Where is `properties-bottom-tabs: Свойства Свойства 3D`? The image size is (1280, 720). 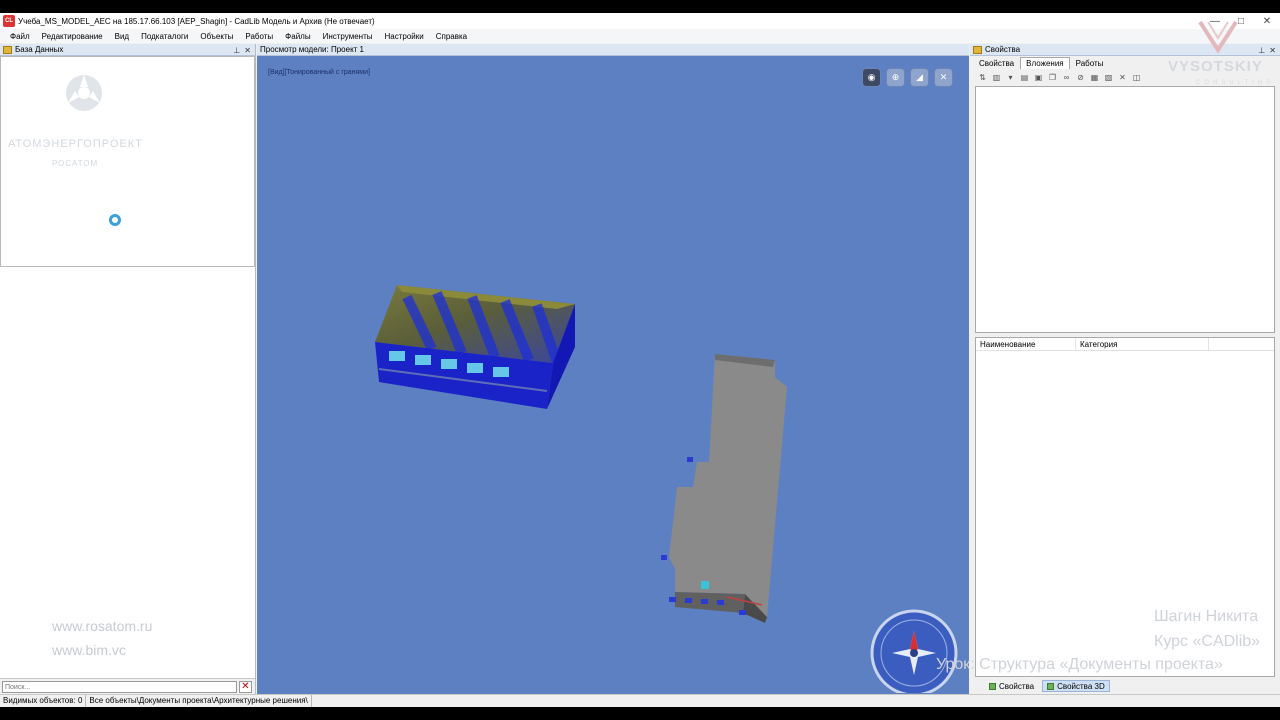
properties-bottom-tabs: Свойства Свойства 3D is located at coordinates (1047, 686).